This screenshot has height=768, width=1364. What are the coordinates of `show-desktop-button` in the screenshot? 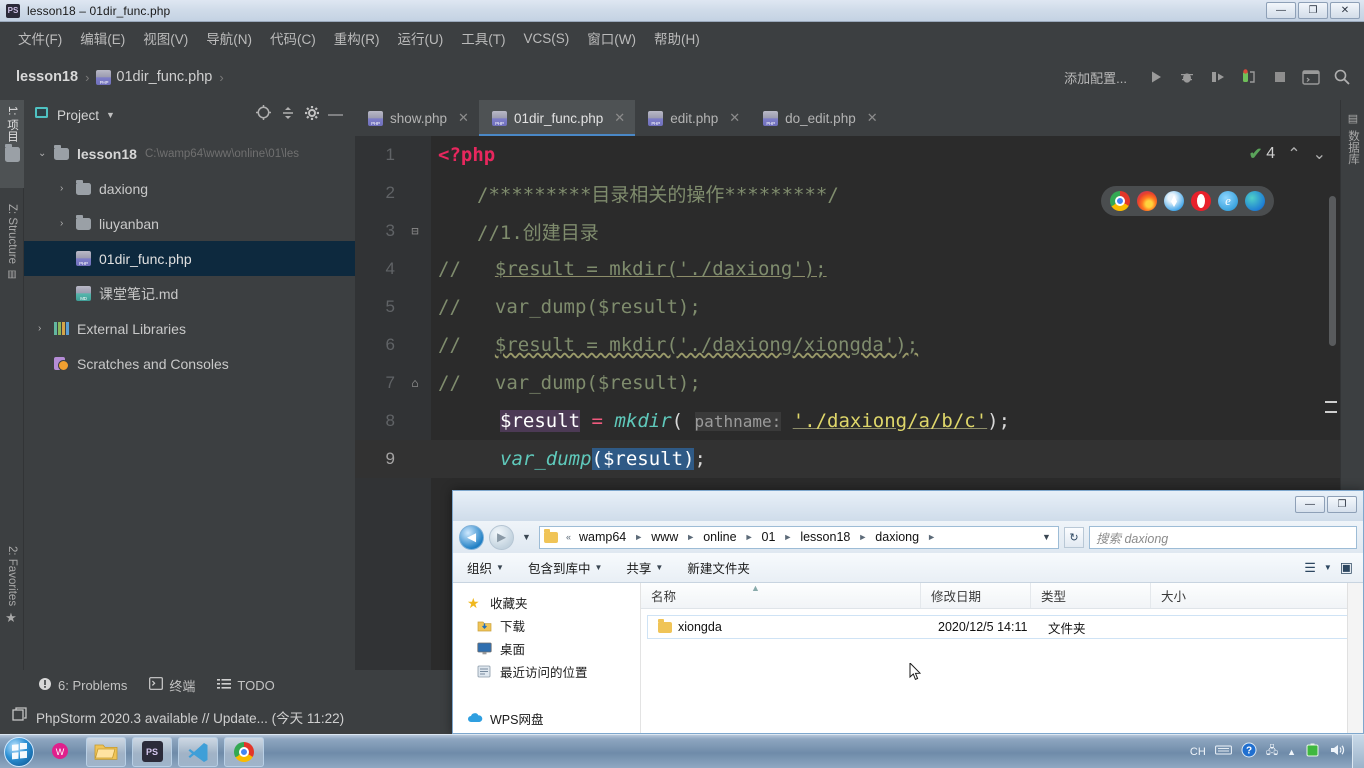 It's located at (1358, 751).